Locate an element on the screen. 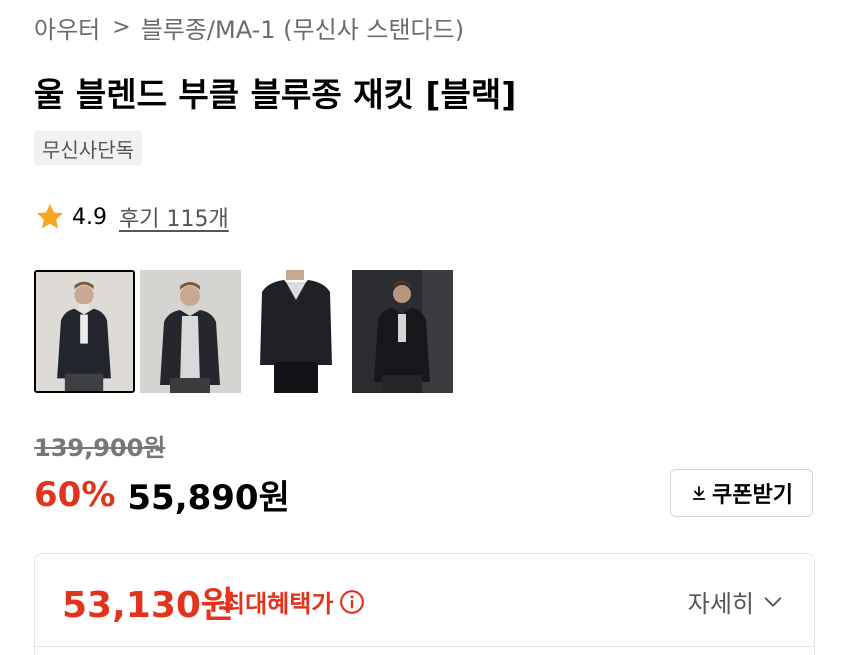  breadcrumb-subcategory: 블루종/MA-1 (무신사 스탠다드) is located at coordinates (302, 27).